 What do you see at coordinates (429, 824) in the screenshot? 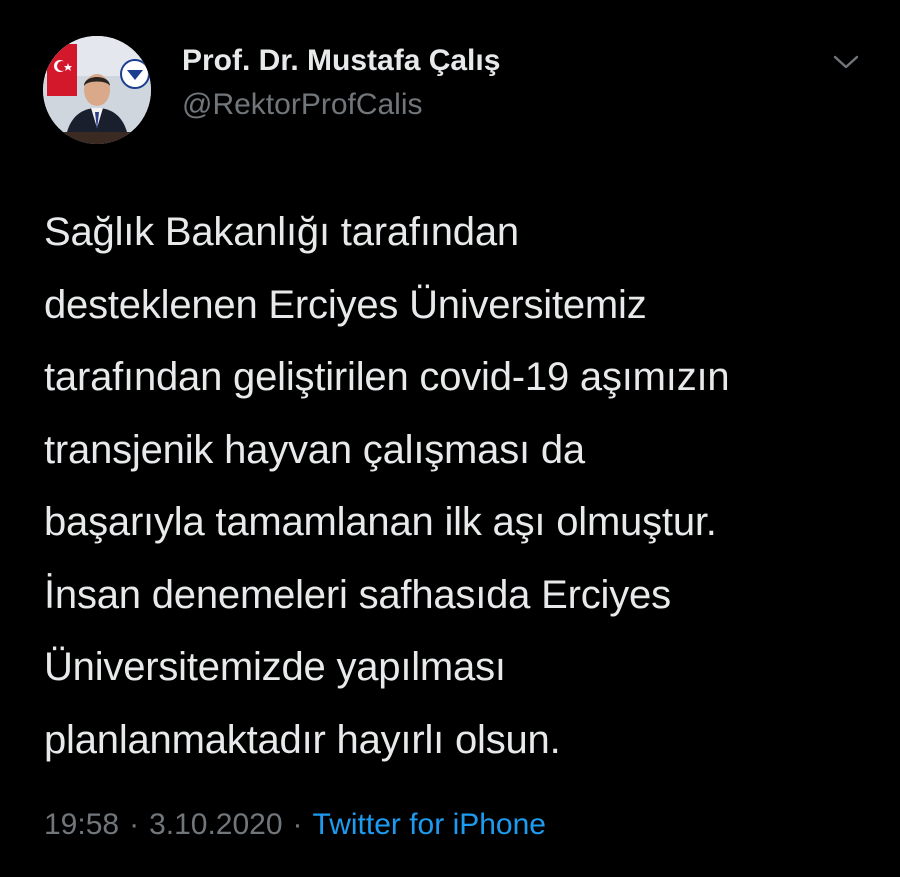
I see `tweet-source-link: Twitter for iPhone` at bounding box center [429, 824].